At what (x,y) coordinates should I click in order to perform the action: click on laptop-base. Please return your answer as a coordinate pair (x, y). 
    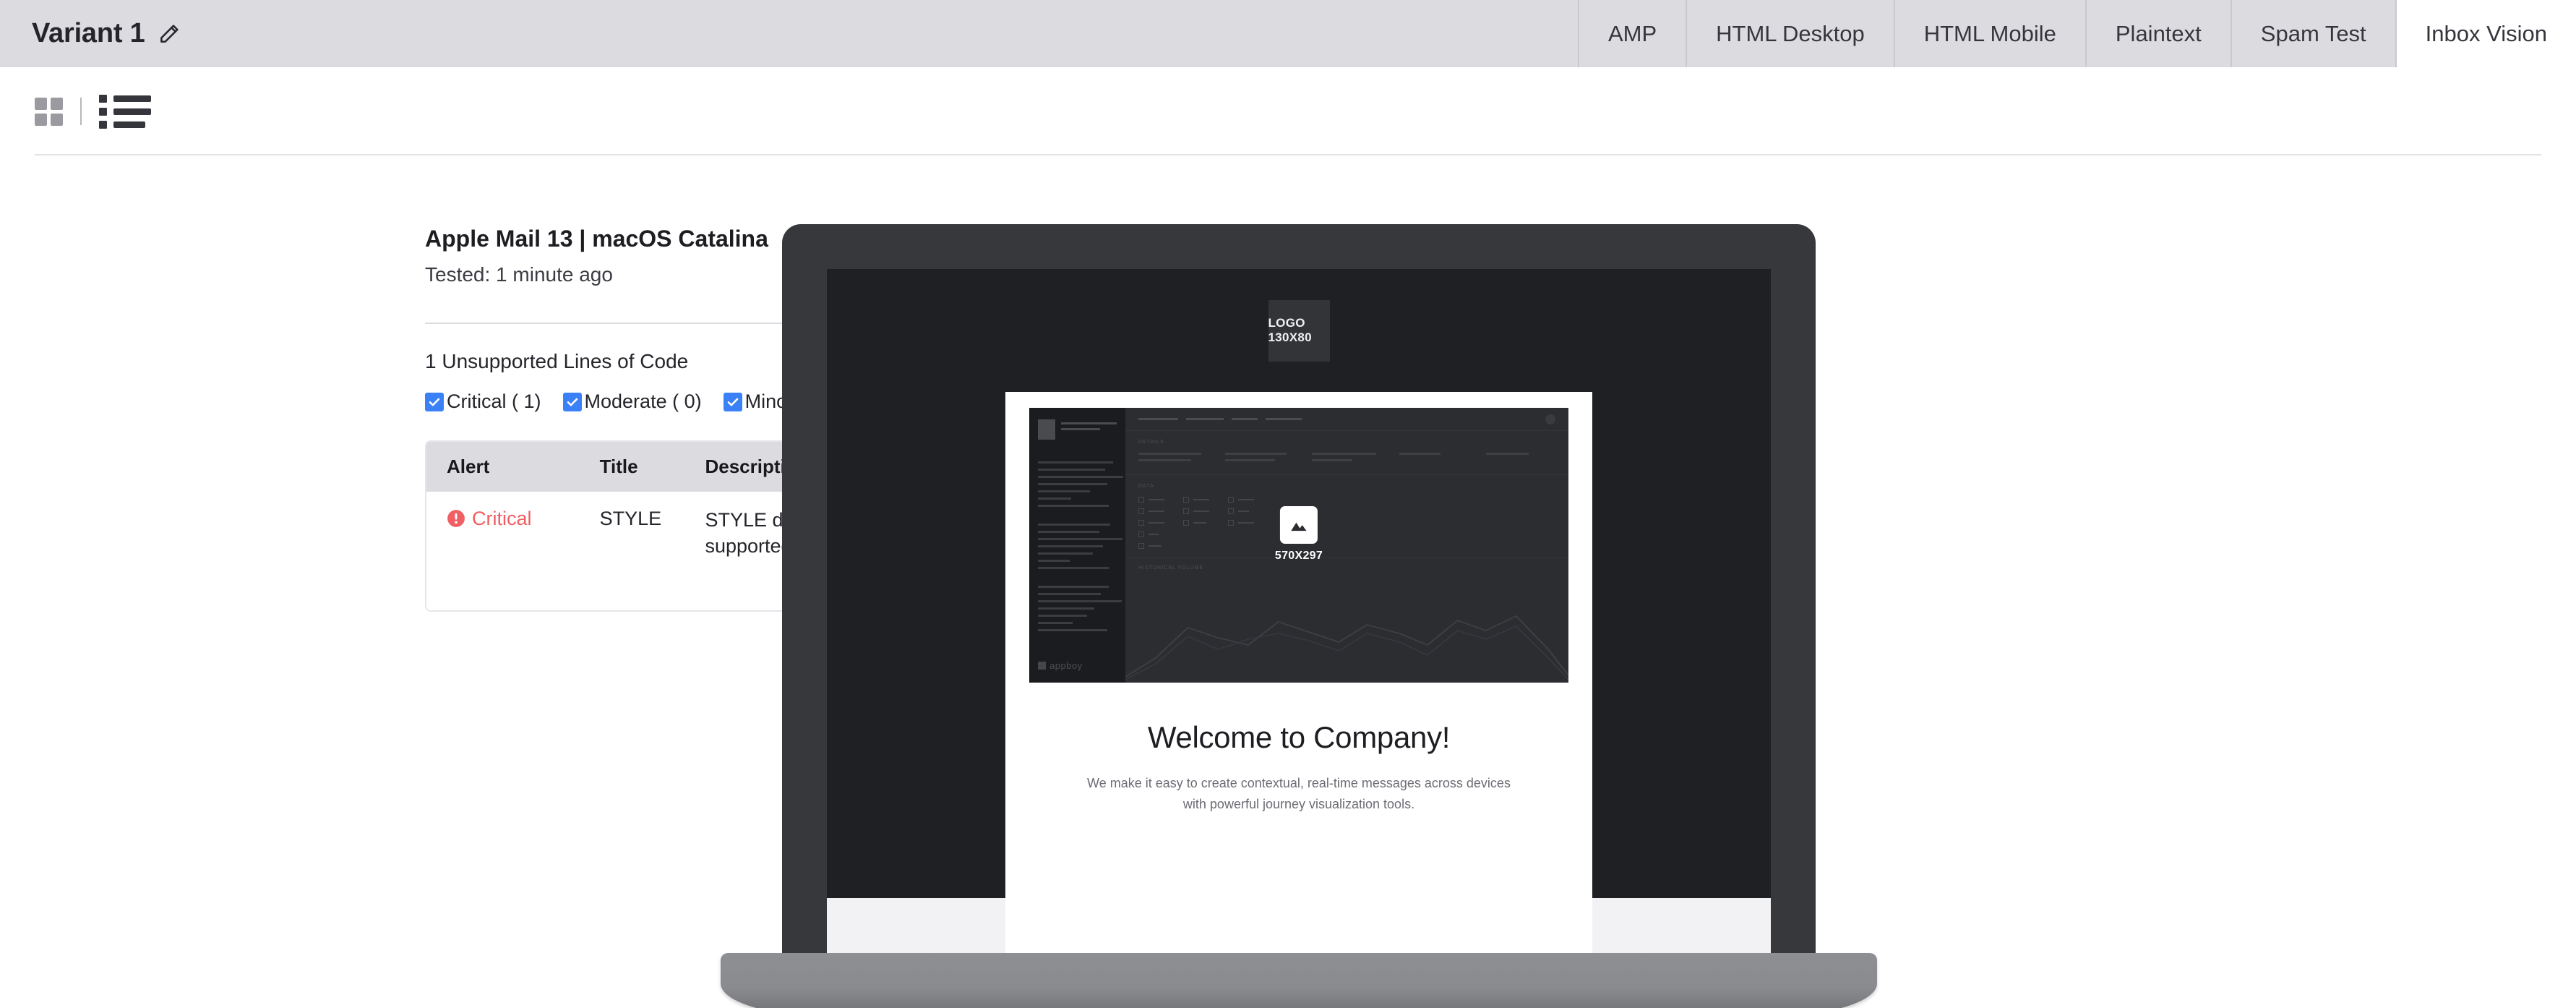
    Looking at the image, I should click on (1299, 980).